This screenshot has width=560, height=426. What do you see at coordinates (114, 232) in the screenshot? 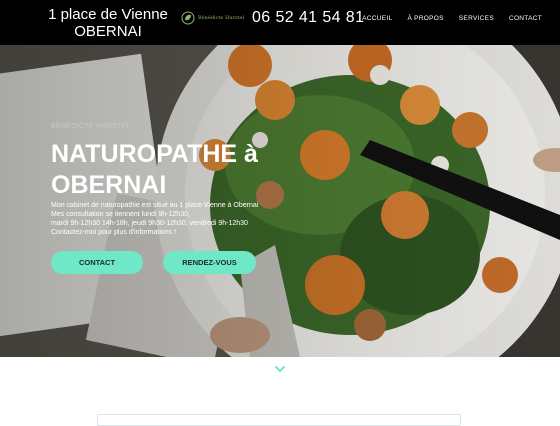
I see `description-line-4: Contactez-moi pour plus d'informations !` at bounding box center [114, 232].